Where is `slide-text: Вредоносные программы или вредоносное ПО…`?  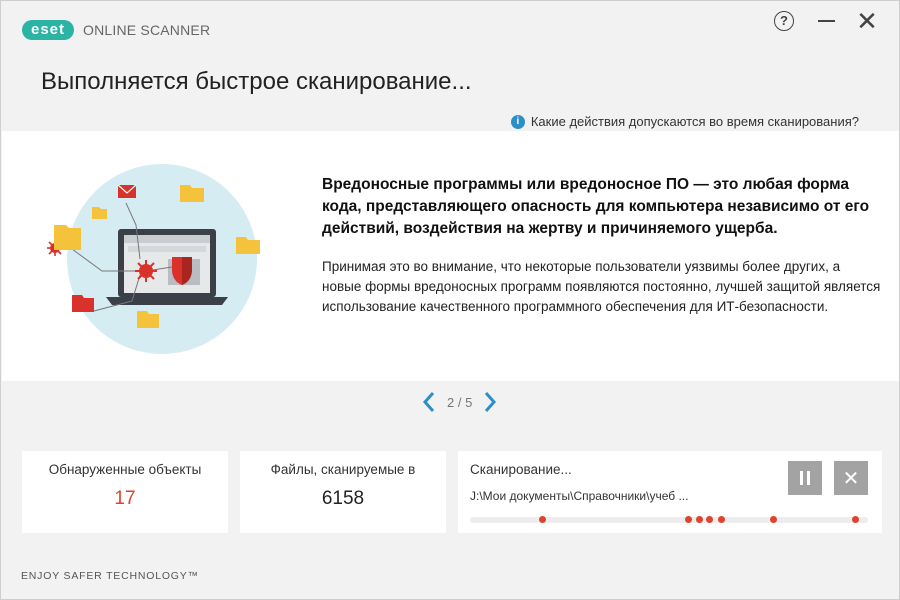
slide-text: Вредоносные программы или вредоносное ПО… is located at coordinates (602, 245).